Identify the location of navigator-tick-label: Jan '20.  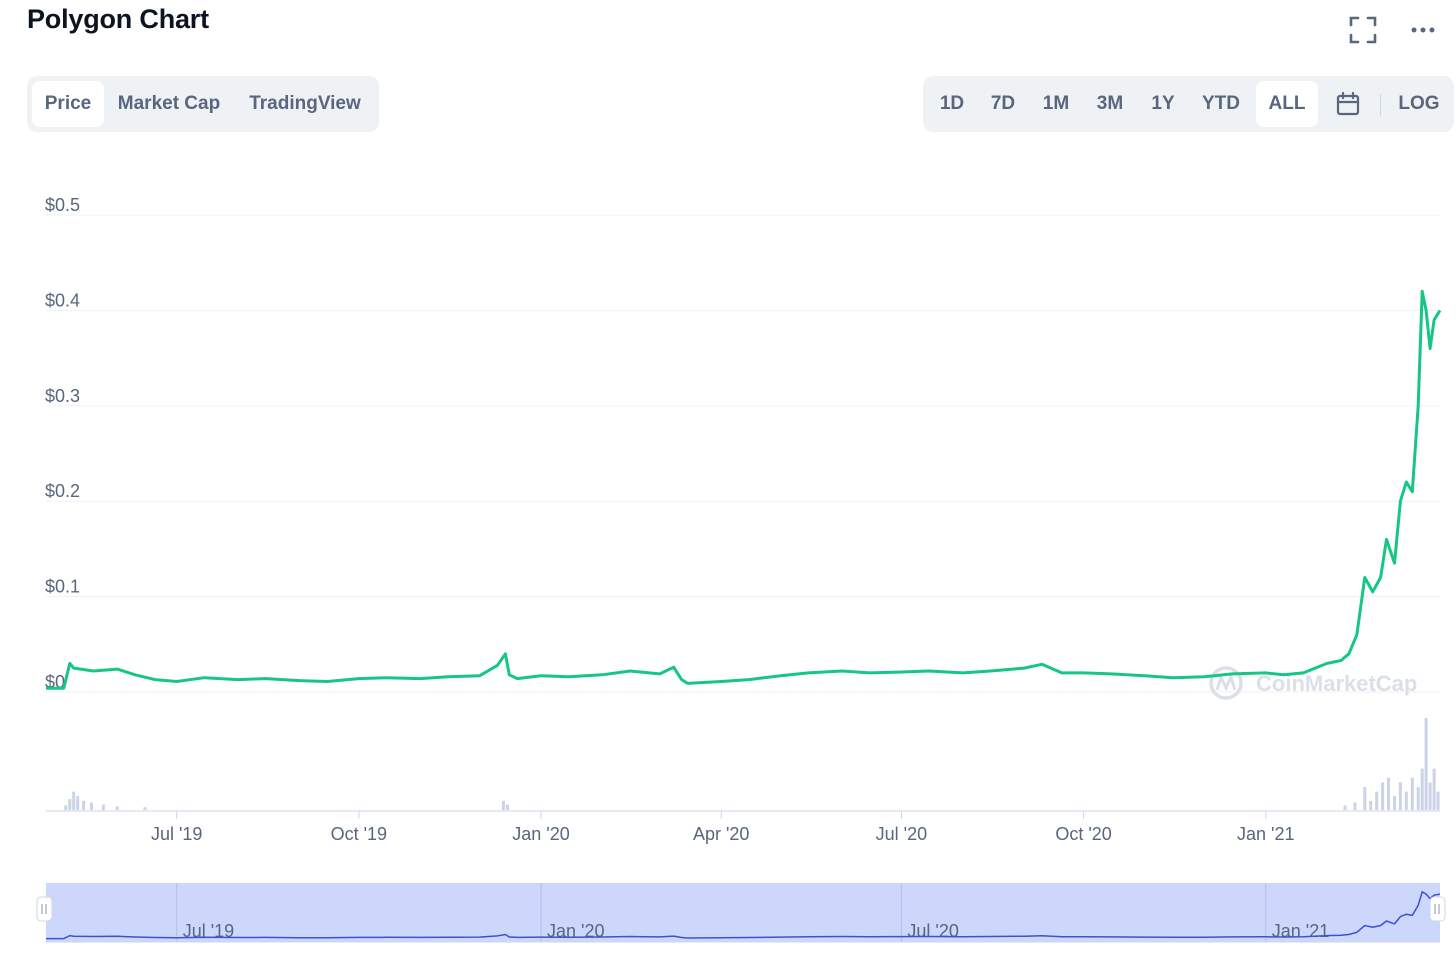
(575, 931).